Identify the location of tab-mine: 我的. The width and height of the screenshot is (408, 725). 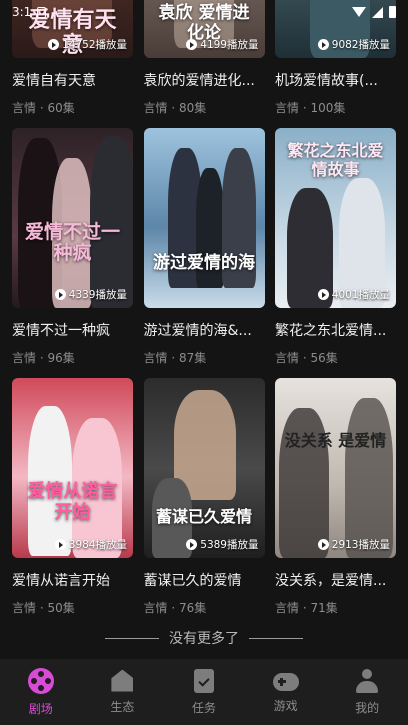
(367, 692).